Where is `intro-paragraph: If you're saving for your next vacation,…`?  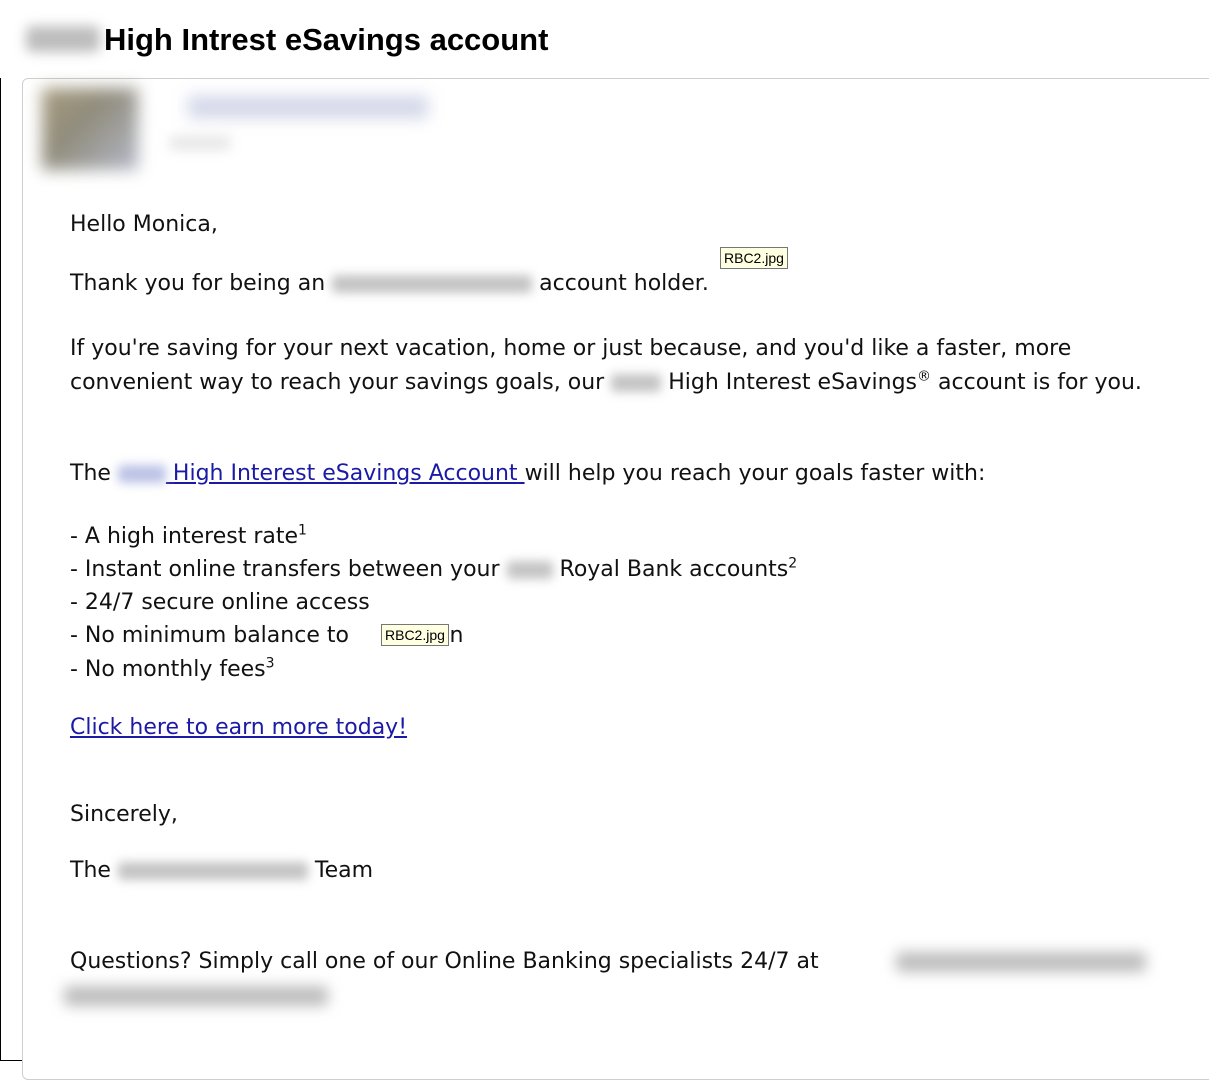 intro-paragraph: If you're saving for your next vacation,… is located at coordinates (625, 366).